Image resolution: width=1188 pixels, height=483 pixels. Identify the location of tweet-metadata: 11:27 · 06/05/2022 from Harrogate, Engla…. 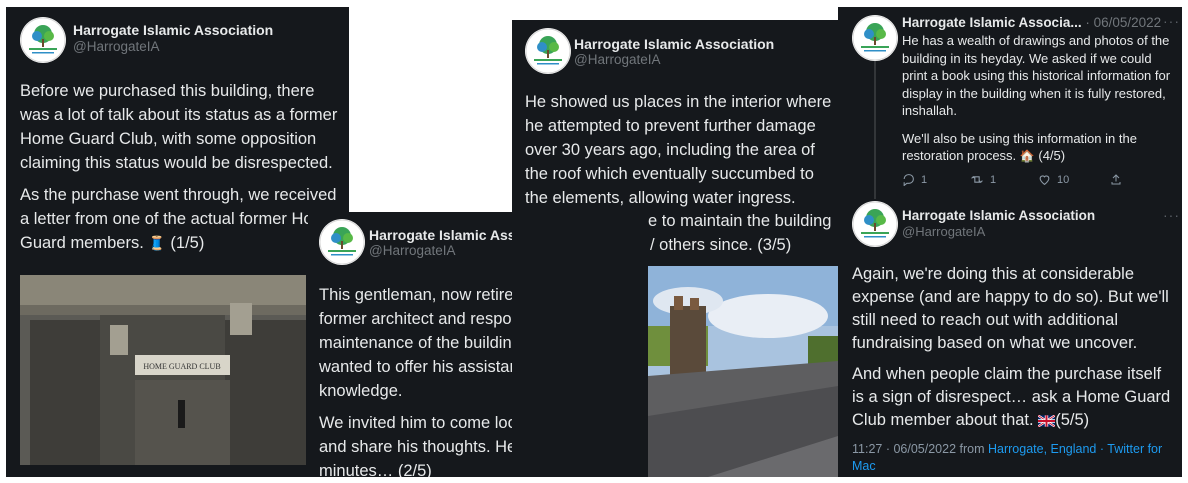
(1013, 458).